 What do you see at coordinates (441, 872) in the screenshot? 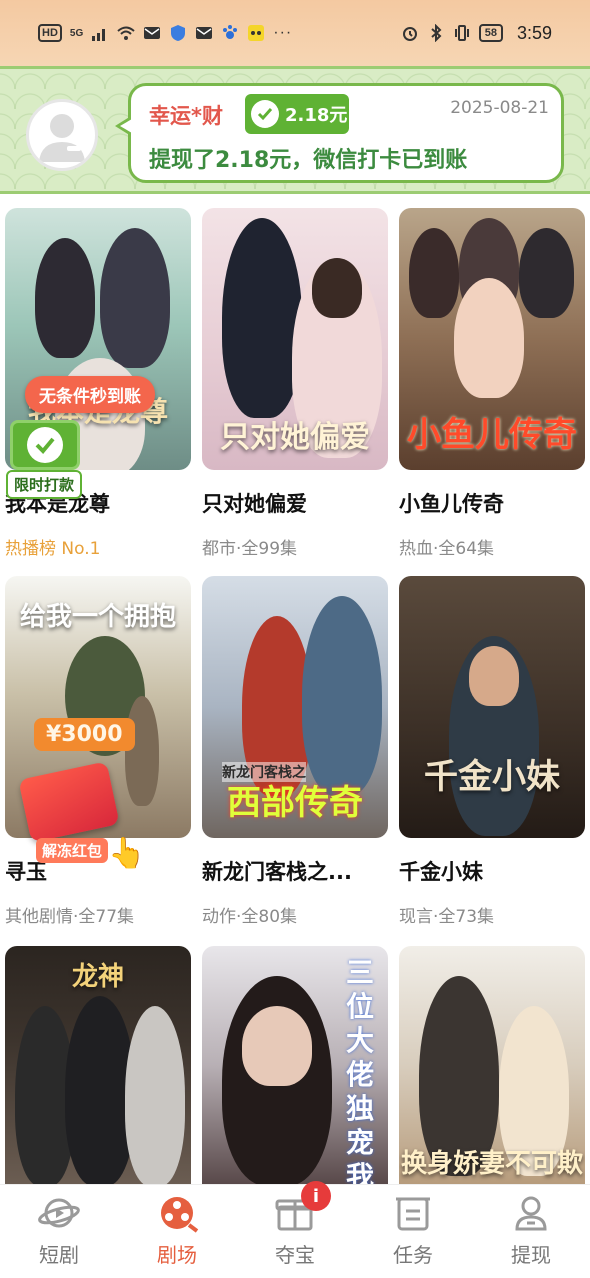
I see `drama-title: 千金小妹` at bounding box center [441, 872].